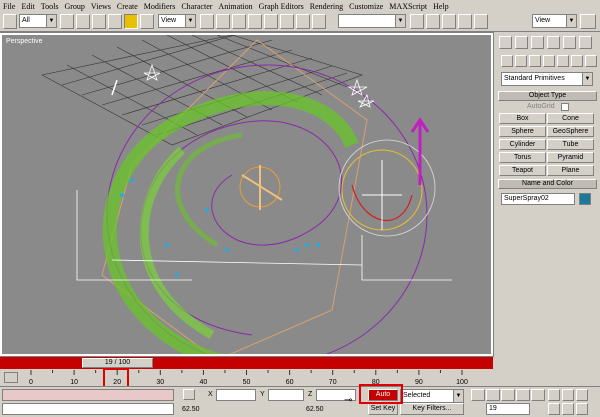 The image size is (600, 417). What do you see at coordinates (582, 395) in the screenshot?
I see `zoom-extents-icon` at bounding box center [582, 395].